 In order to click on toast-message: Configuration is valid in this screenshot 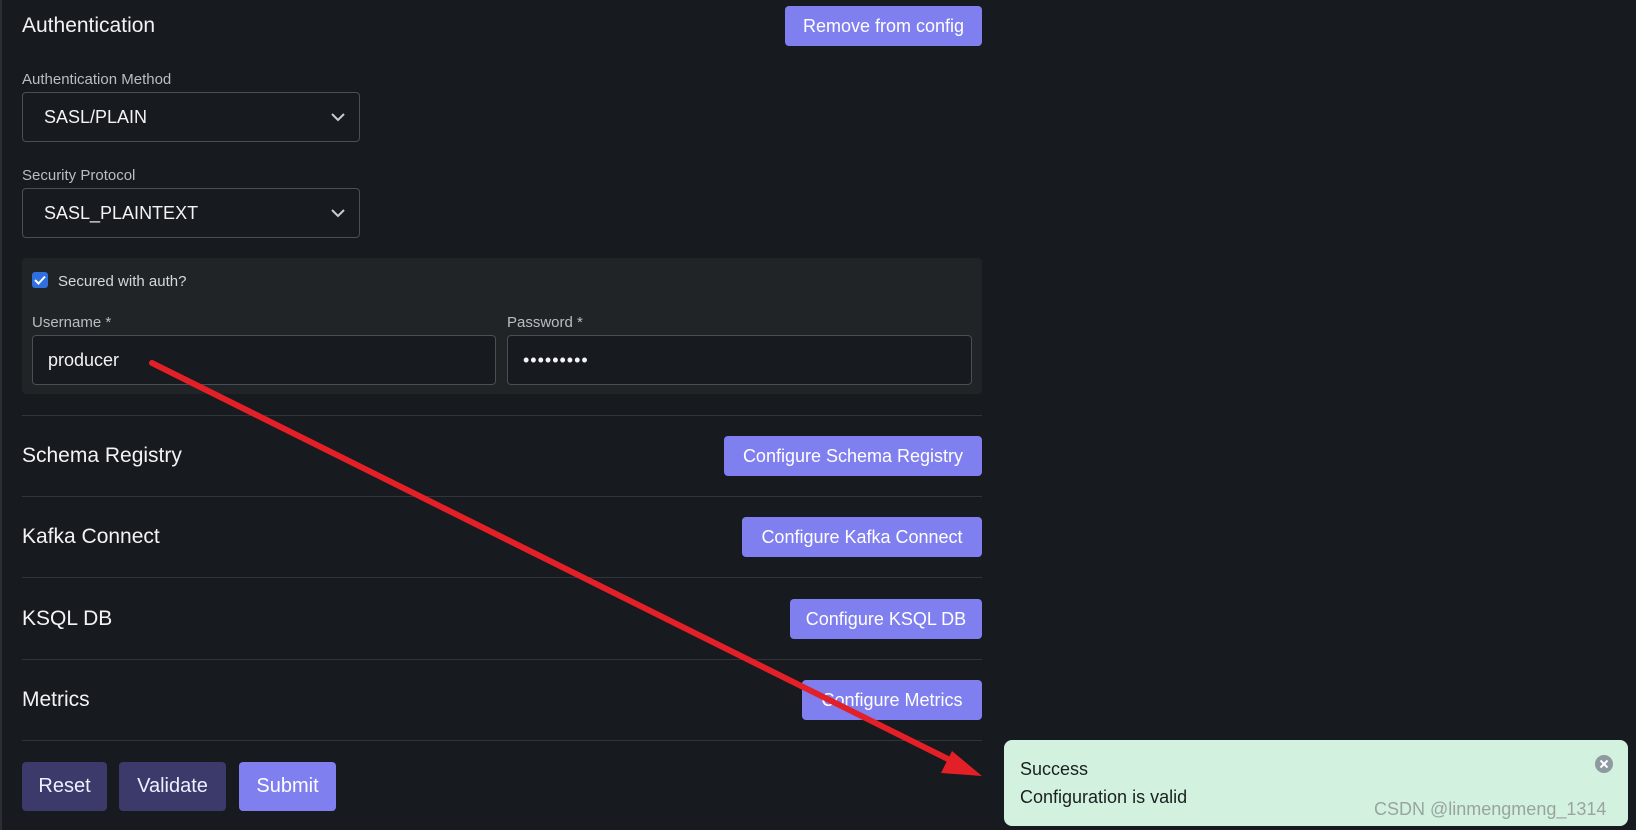, I will do `click(1104, 797)`.